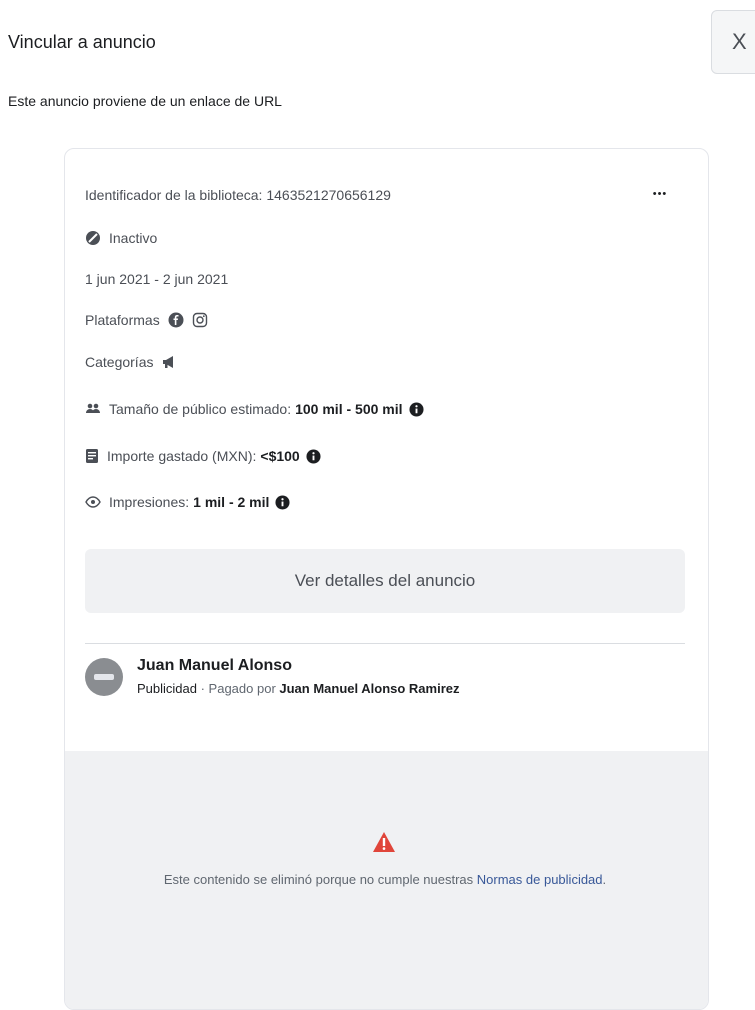 The width and height of the screenshot is (755, 1010). Describe the element at coordinates (93, 238) in the screenshot. I see `inactive-icon` at that location.